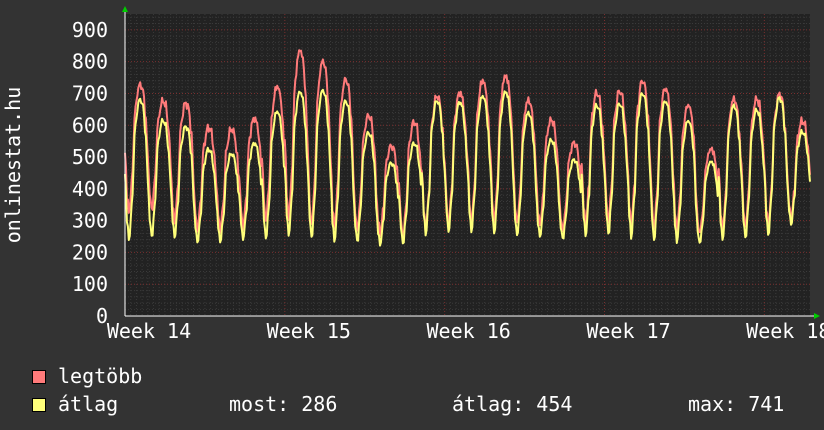  Describe the element at coordinates (90, 93) in the screenshot. I see `y-tick-label: 700` at that location.